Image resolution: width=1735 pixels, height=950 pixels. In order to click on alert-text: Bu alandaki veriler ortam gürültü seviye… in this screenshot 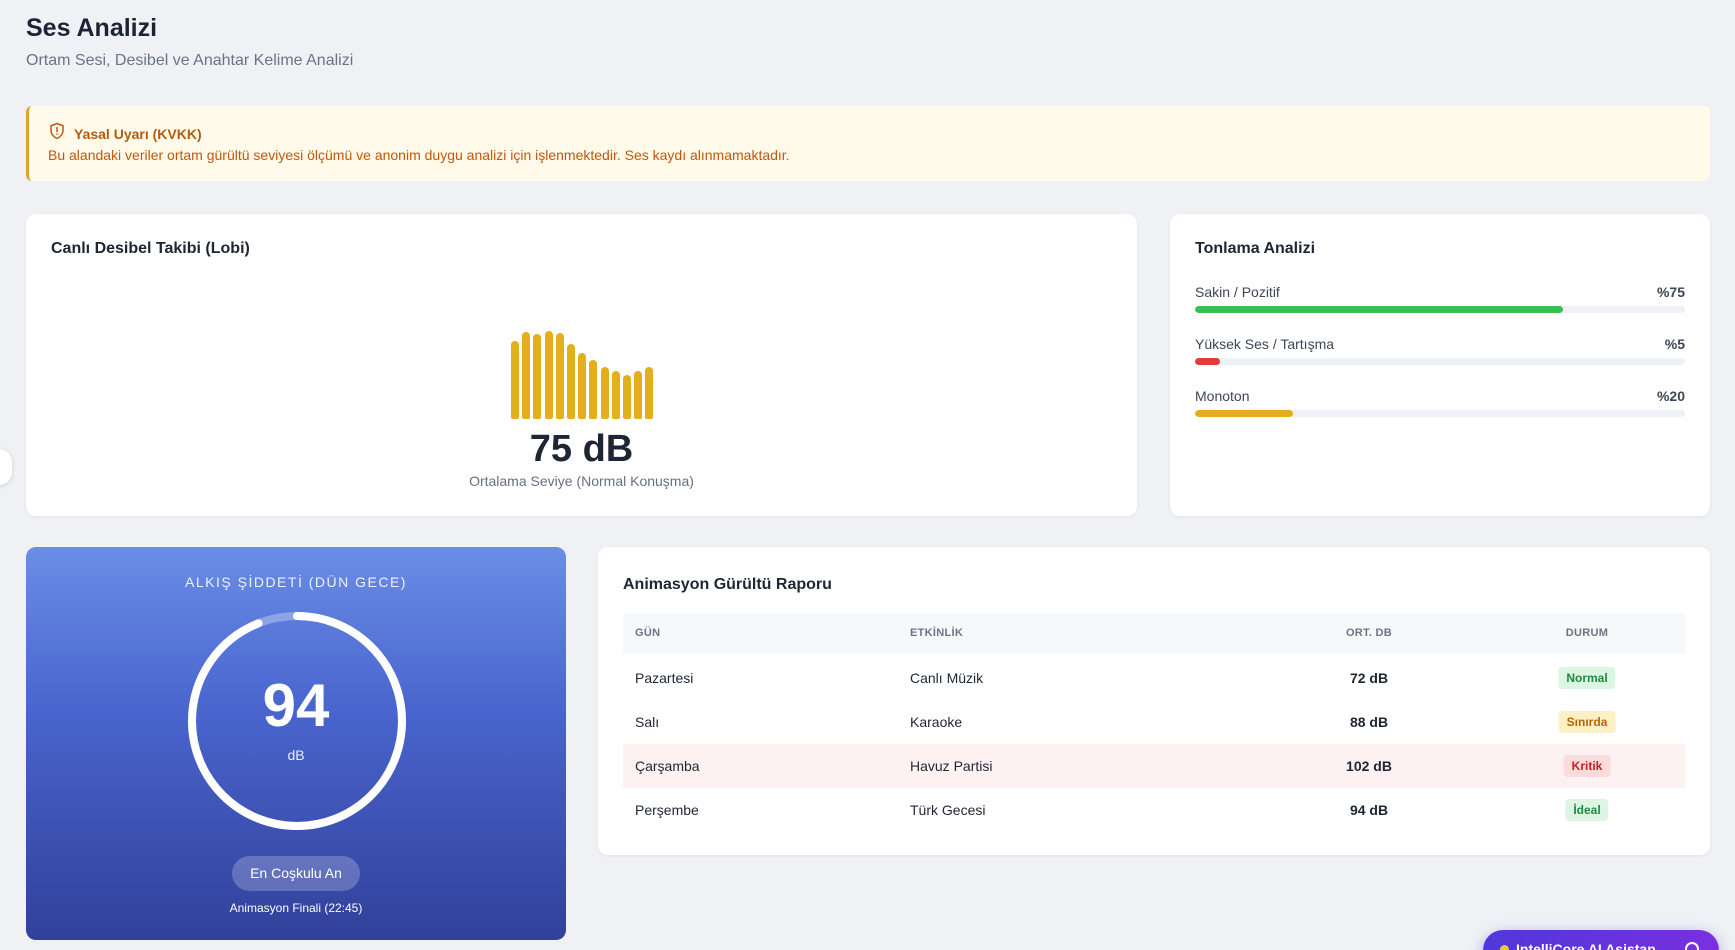, I will do `click(419, 155)`.